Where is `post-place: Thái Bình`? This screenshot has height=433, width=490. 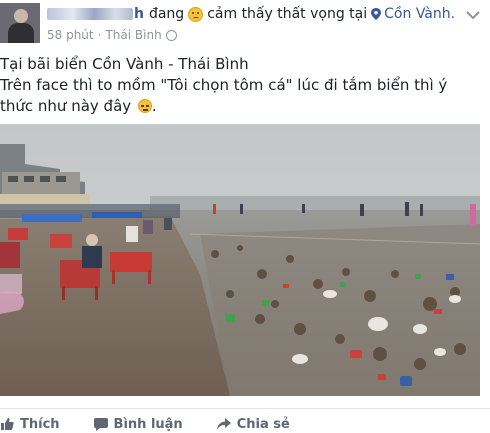 post-place: Thái Bình is located at coordinates (133, 35).